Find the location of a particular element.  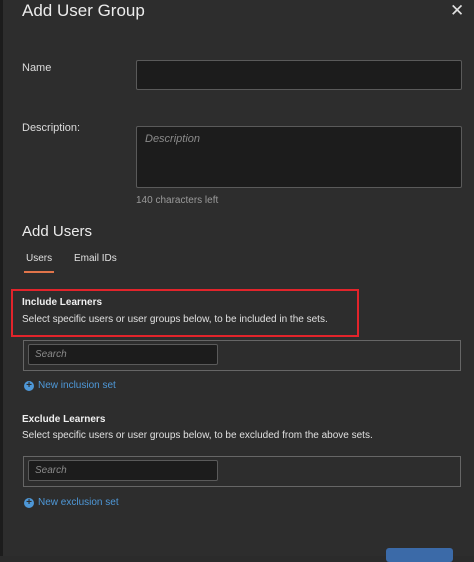

description-textarea: Description is located at coordinates (299, 157).